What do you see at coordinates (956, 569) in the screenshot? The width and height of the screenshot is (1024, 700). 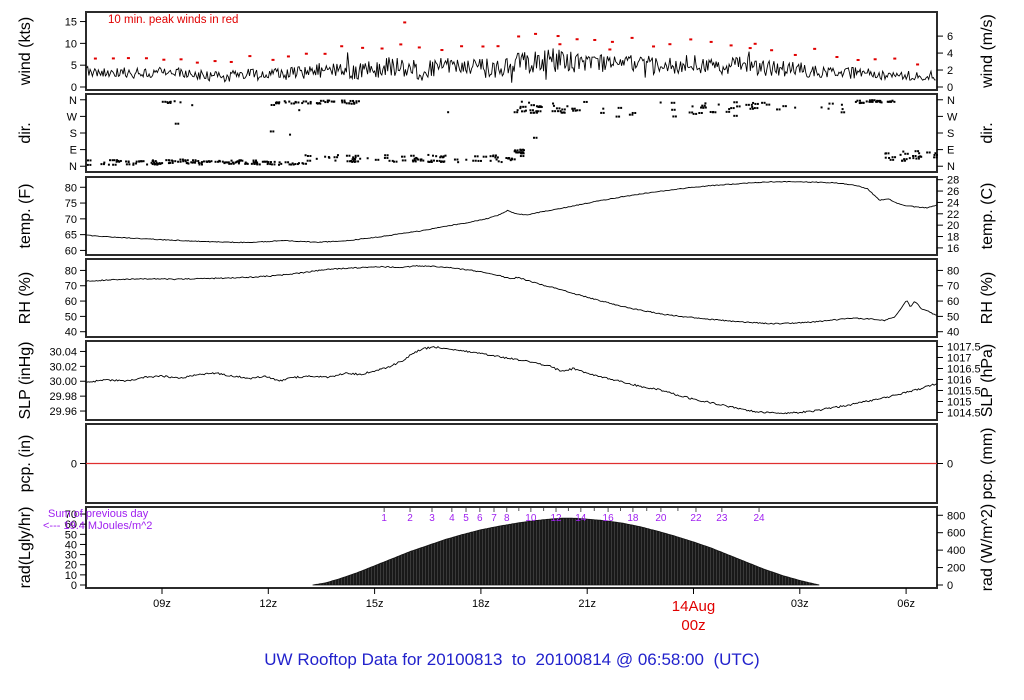 I see `rad-right-tick-label: 200` at bounding box center [956, 569].